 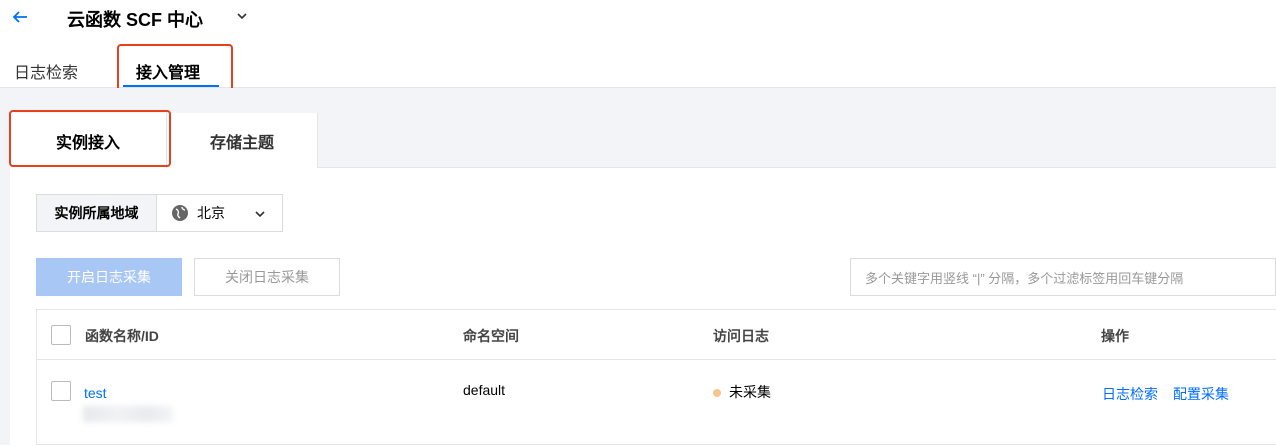 I want to click on namespace-value: default, so click(x=484, y=390).